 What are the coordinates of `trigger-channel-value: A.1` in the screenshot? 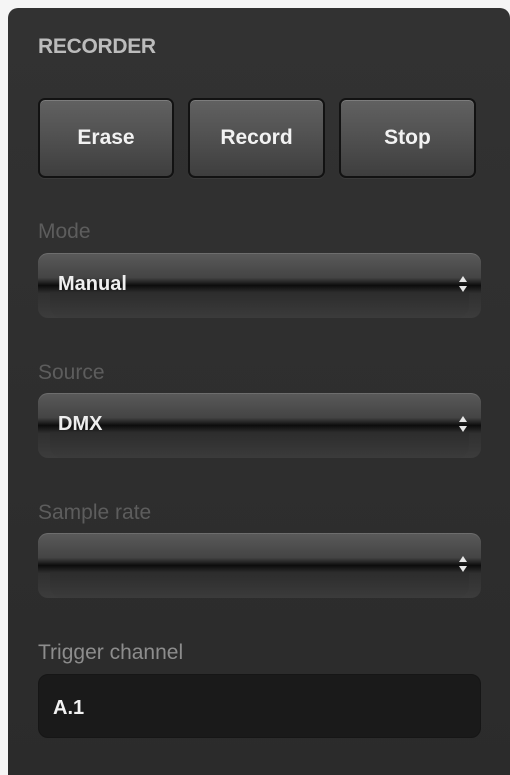 It's located at (69, 708).